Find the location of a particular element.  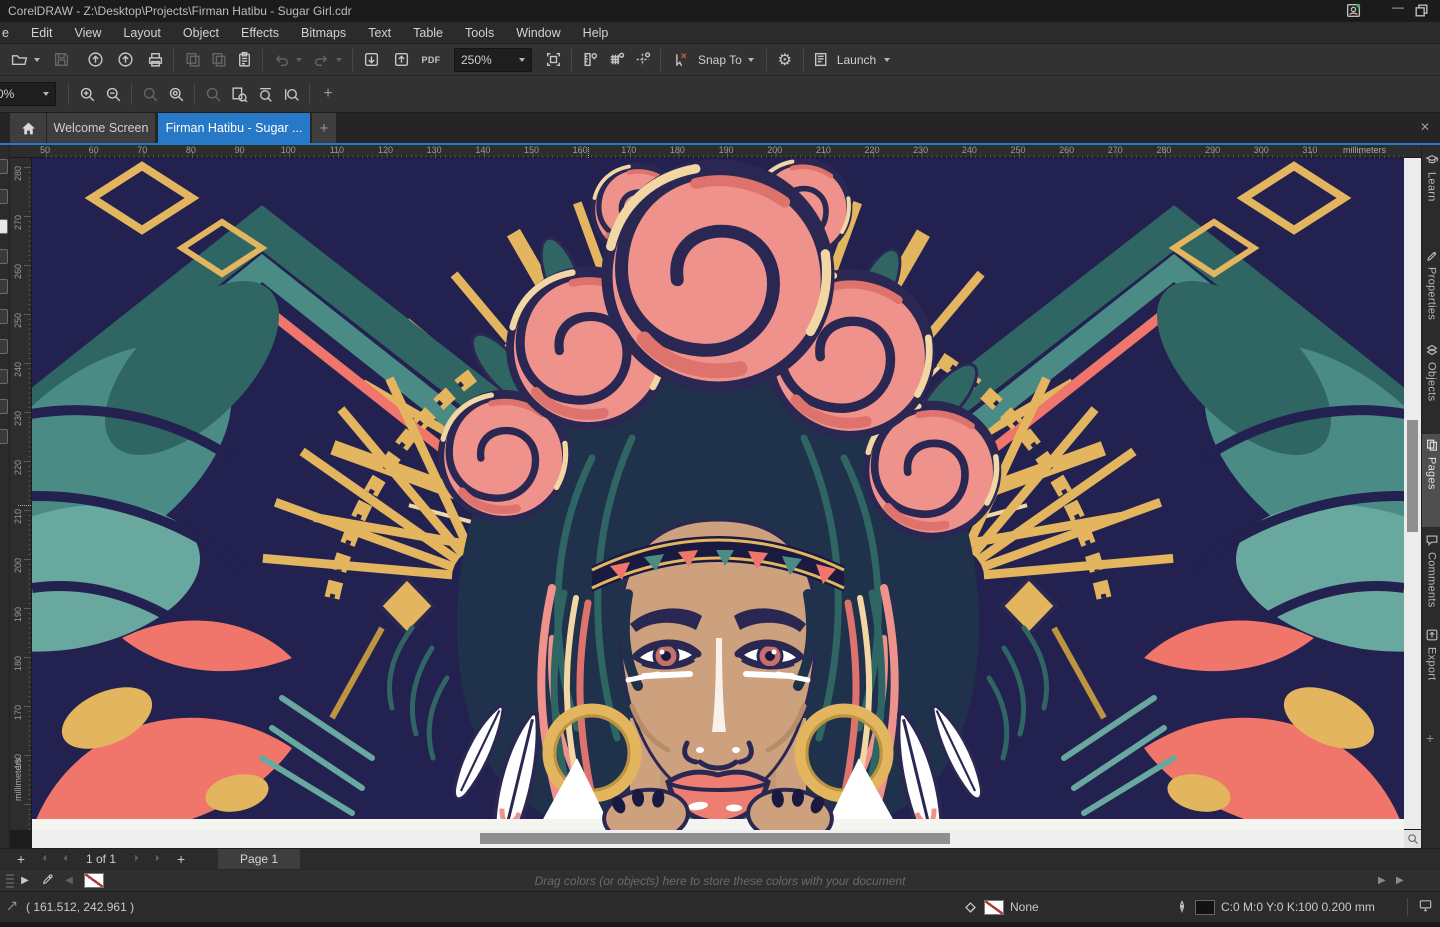

zoom-to-page-button is located at coordinates (239, 94).